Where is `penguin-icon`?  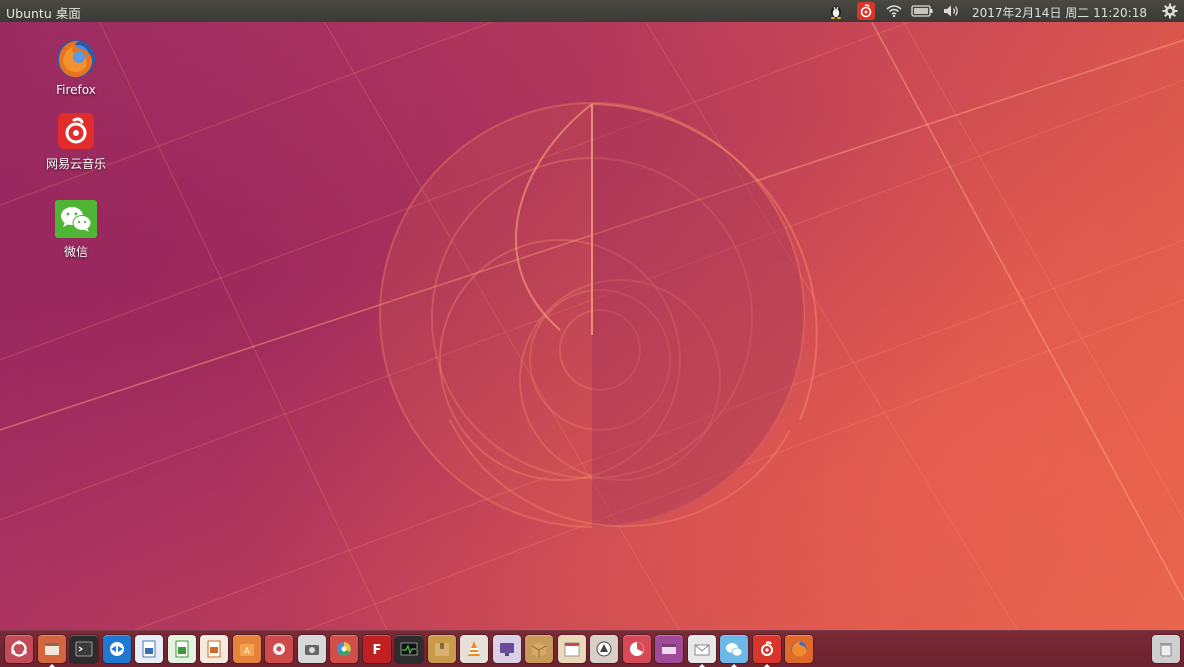 penguin-icon is located at coordinates (836, 11).